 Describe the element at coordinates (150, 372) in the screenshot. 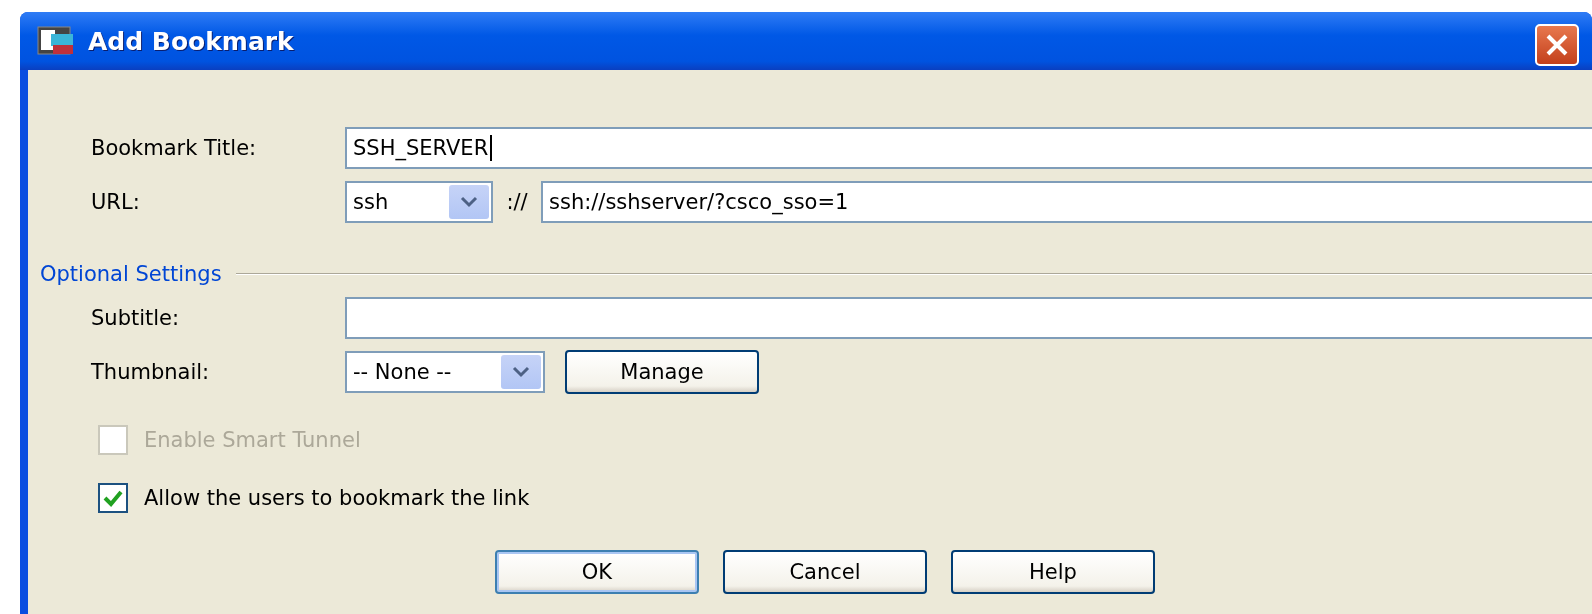

I see `field-label: Thumbnail:` at that location.